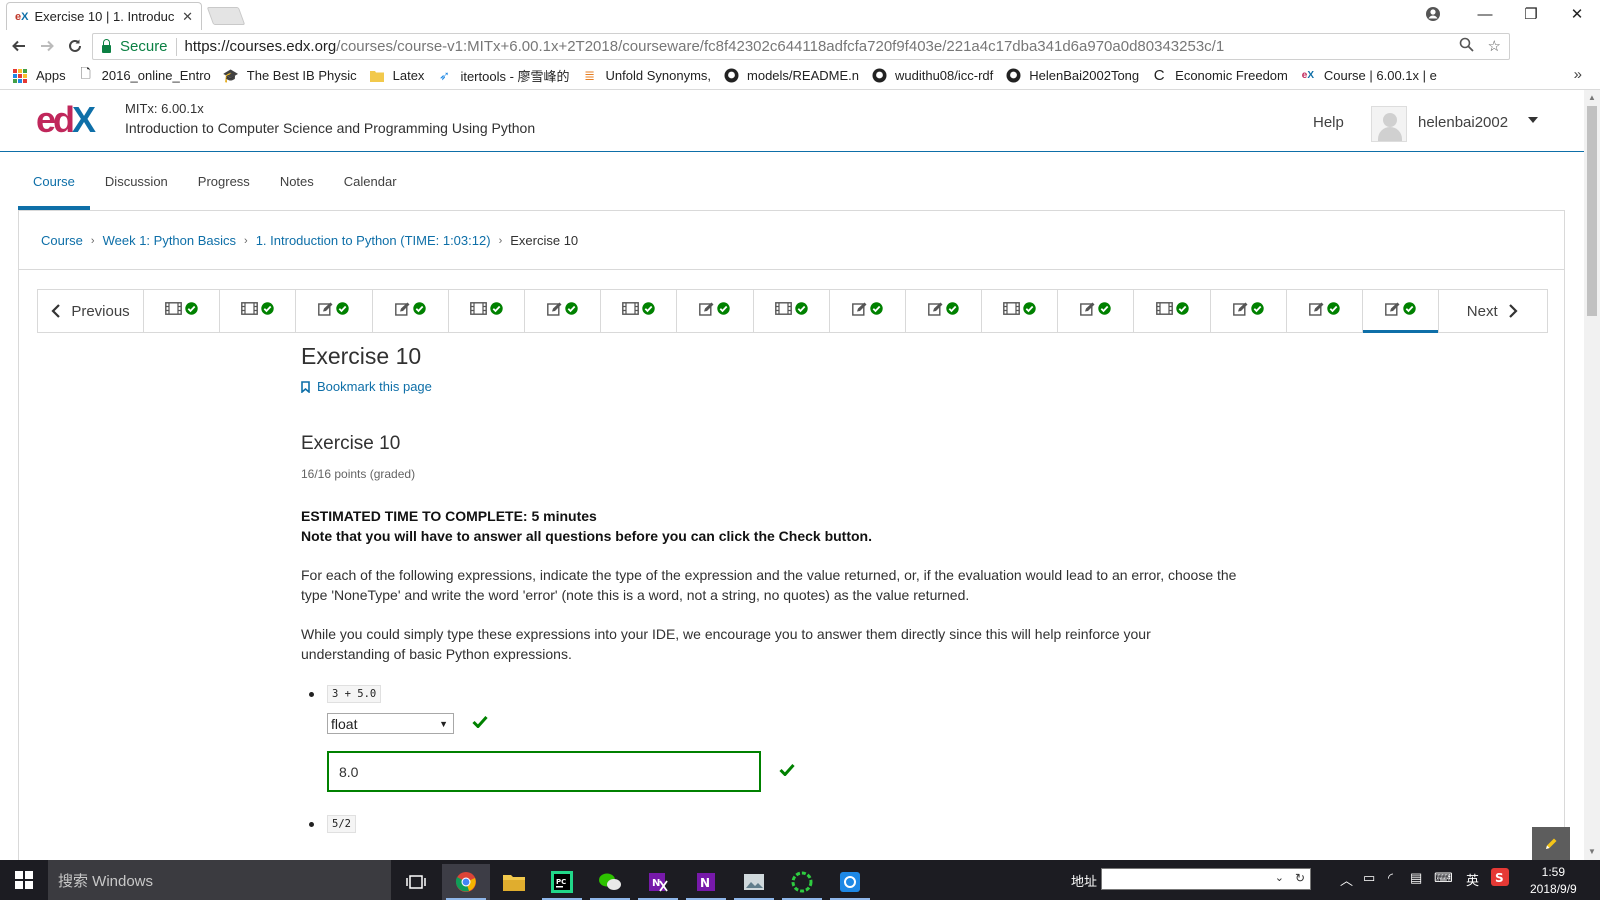 Image resolution: width=1600 pixels, height=900 pixels. What do you see at coordinates (354, 694) in the screenshot?
I see `expression-code: 3 + 5.0` at bounding box center [354, 694].